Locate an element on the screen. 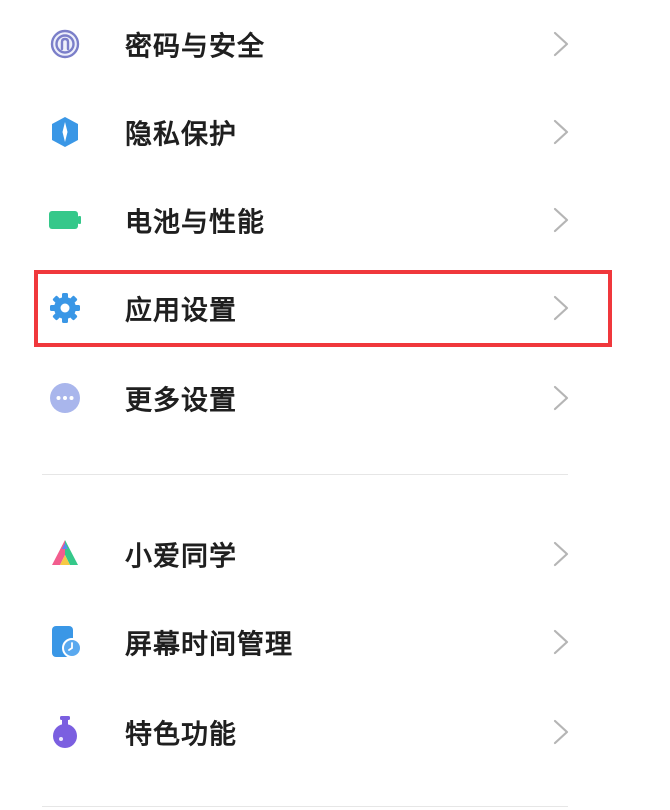 The width and height of the screenshot is (670, 810). settings-item-label: 特色功能 is located at coordinates (181, 735).